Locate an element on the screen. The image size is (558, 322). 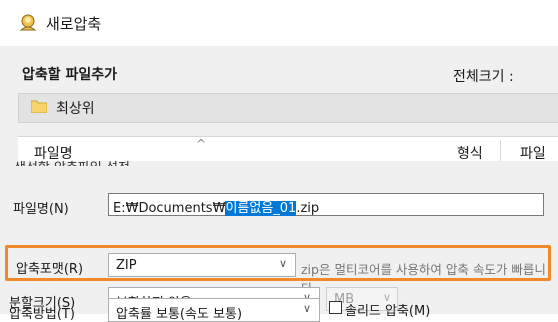
total-size-label: 전체크기 : is located at coordinates (483, 77).